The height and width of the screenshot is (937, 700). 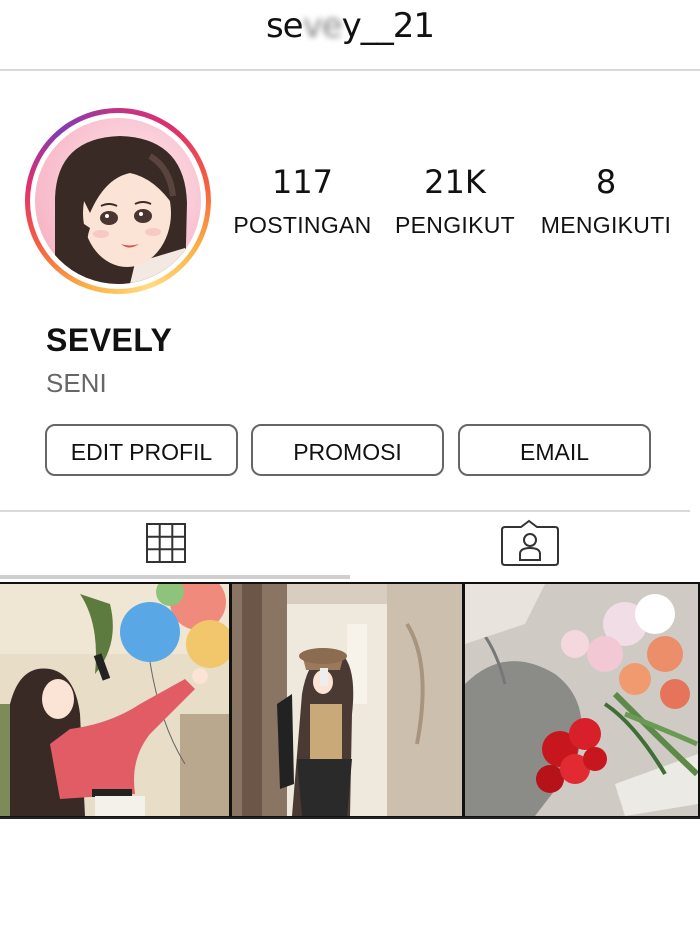 What do you see at coordinates (350, 818) in the screenshot?
I see `grid-bottom-border` at bounding box center [350, 818].